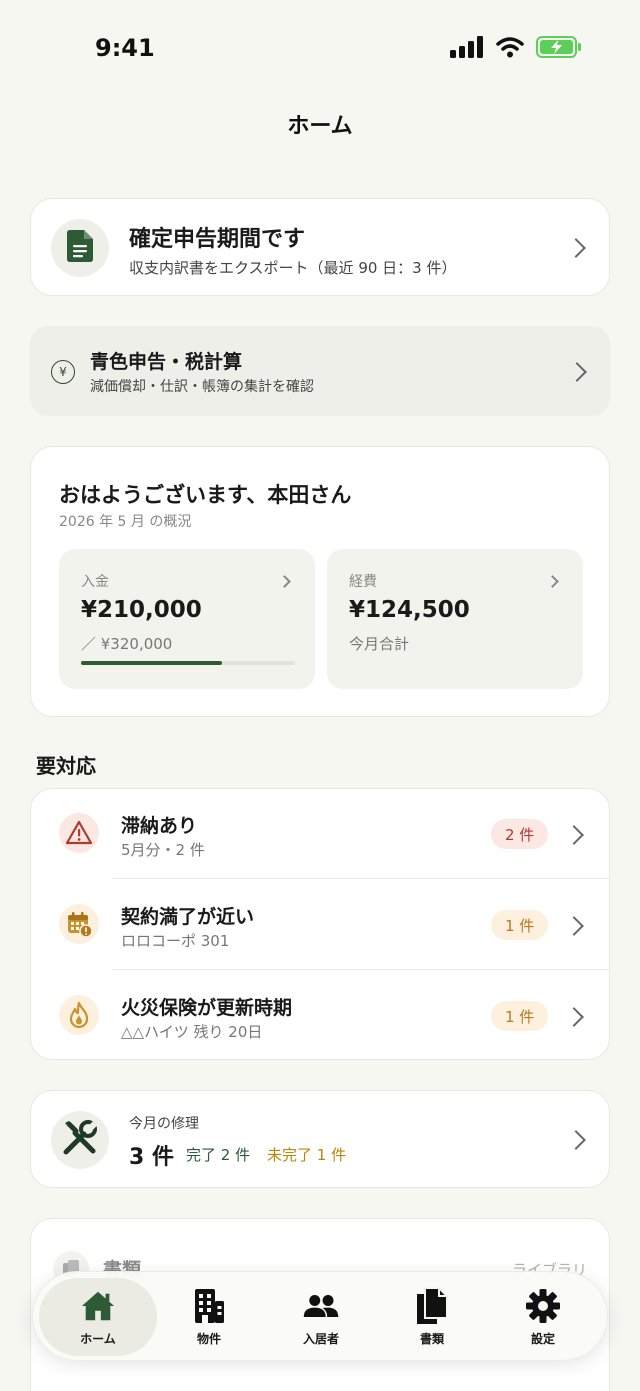  I want to click on tab-settings: 設定, so click(543, 1317).